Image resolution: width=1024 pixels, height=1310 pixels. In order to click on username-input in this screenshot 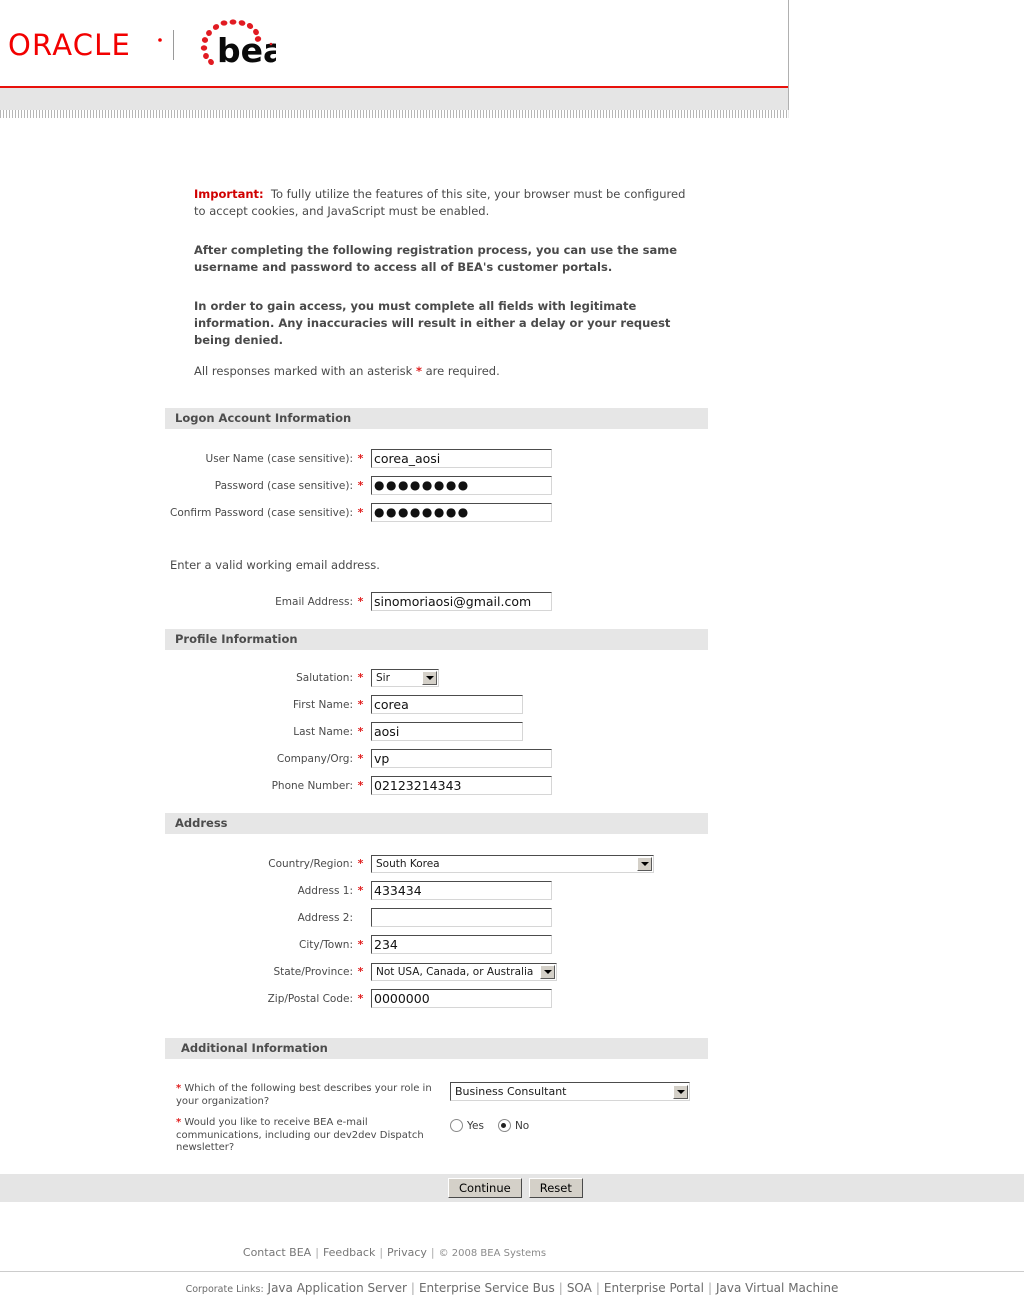, I will do `click(461, 458)`.